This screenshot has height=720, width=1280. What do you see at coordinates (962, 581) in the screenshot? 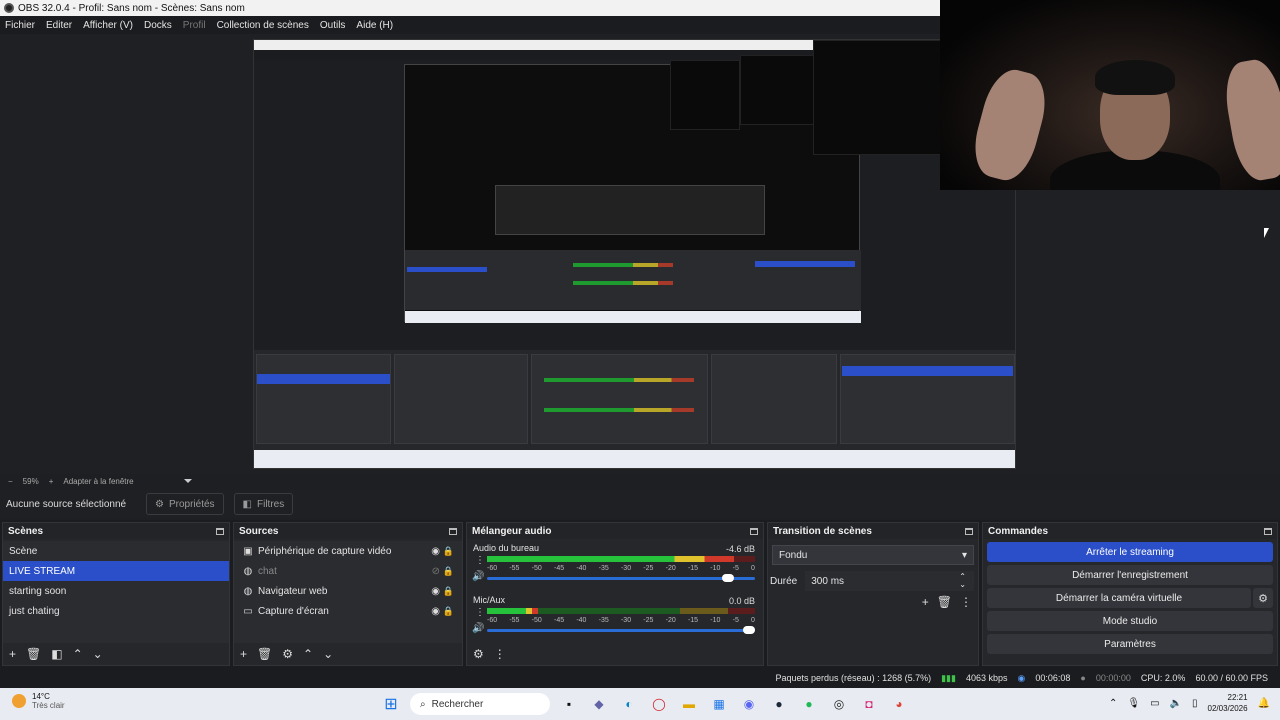
I see `spin-arrows-icon: ⌃ ⌄` at bounding box center [962, 581].